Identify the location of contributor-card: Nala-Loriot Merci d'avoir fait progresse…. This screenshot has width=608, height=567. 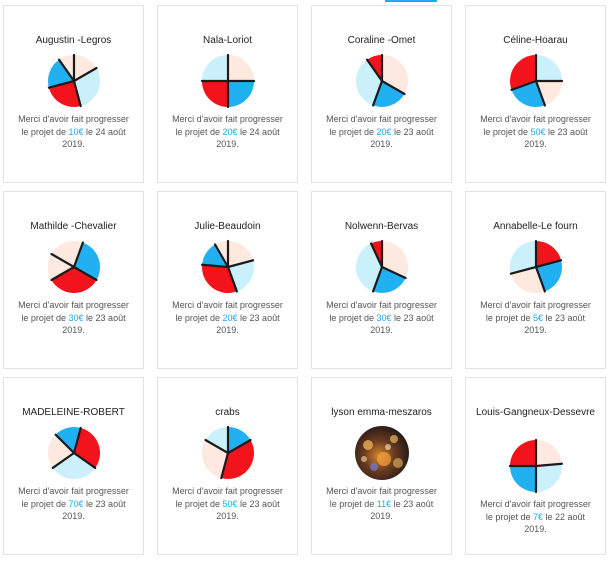
(227, 94).